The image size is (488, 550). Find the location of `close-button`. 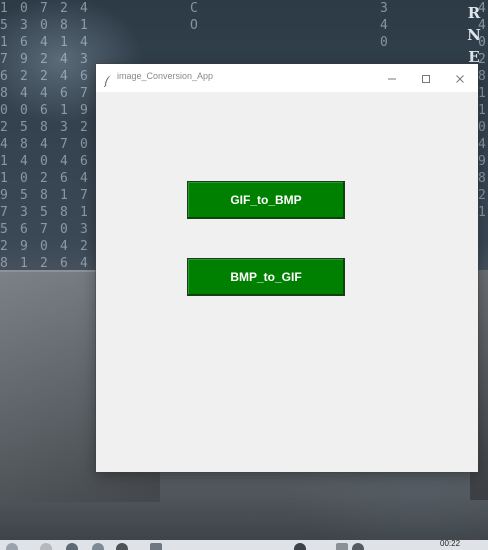

close-button is located at coordinates (460, 78).